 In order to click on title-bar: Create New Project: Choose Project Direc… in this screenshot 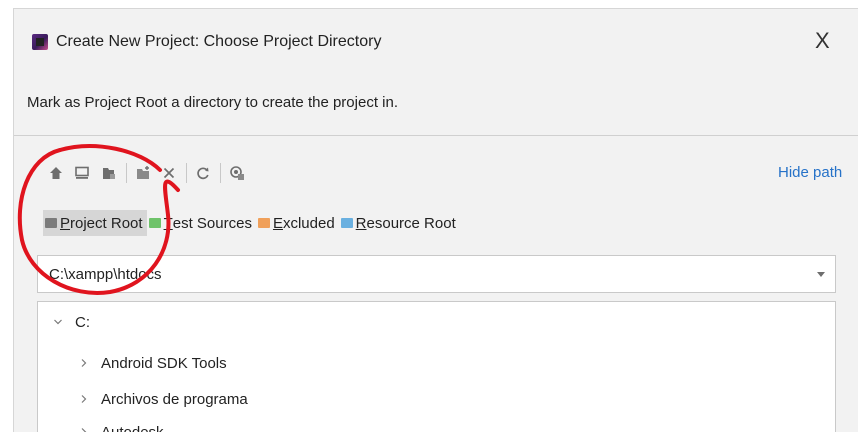, I will do `click(436, 40)`.